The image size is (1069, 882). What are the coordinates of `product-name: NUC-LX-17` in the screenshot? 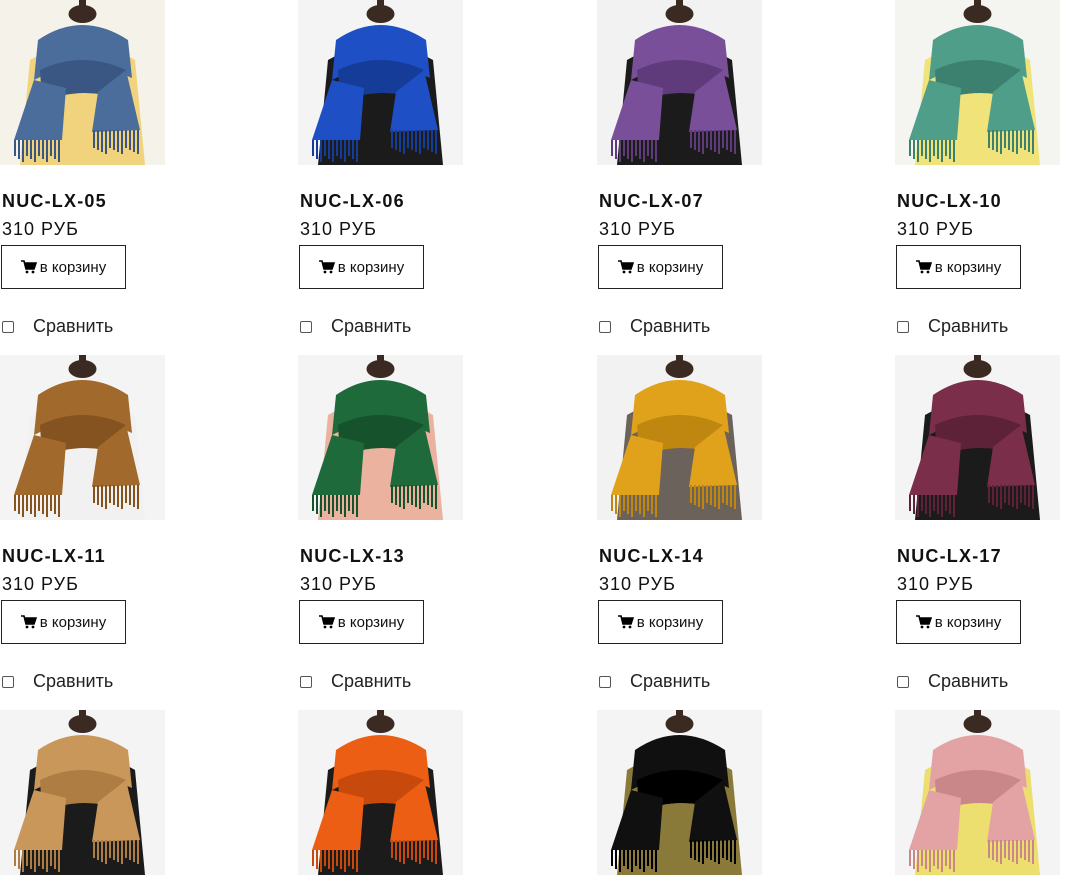 It's located at (949, 556).